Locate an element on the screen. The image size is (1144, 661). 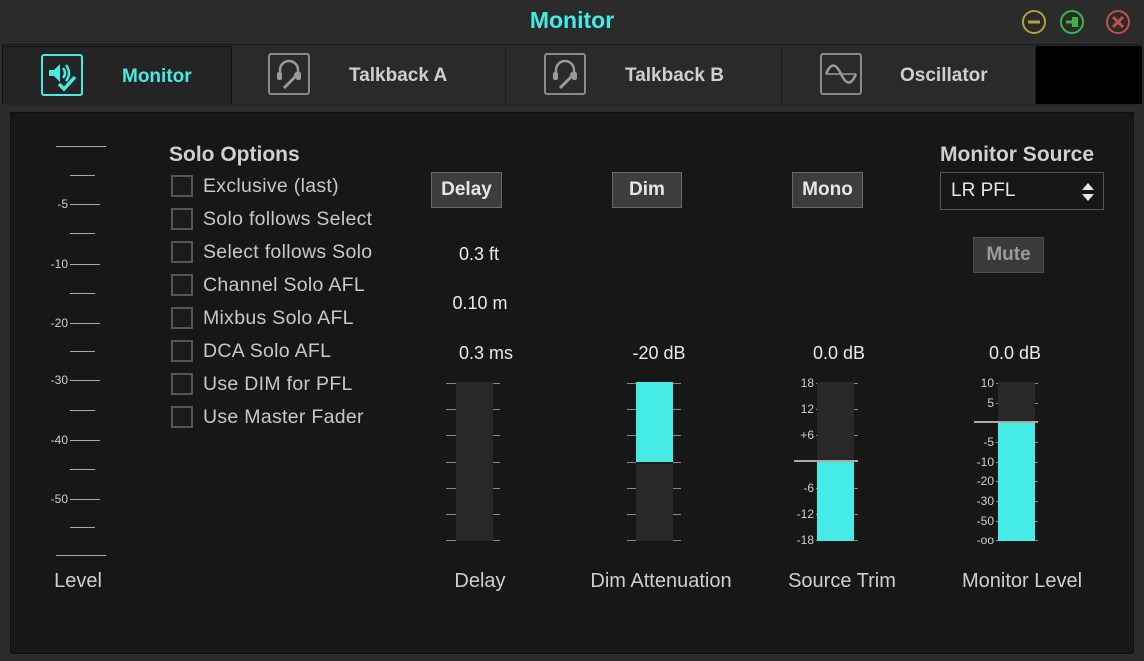
meter-label: -50 is located at coordinates (59, 499).